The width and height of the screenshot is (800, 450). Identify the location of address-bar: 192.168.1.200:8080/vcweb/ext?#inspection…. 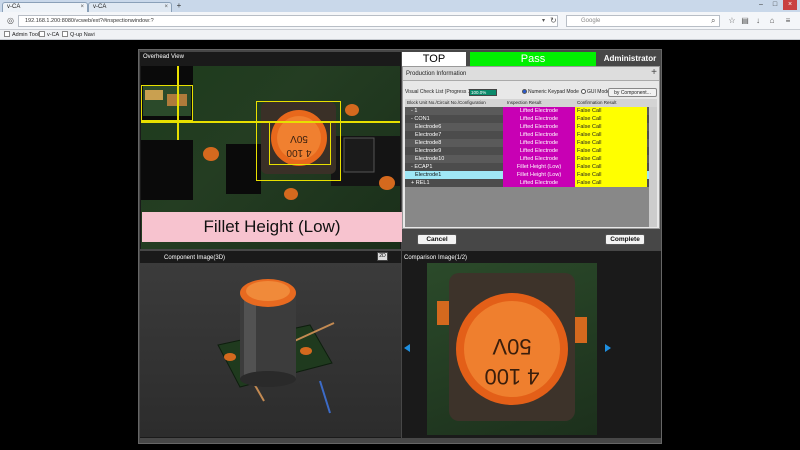
(288, 21).